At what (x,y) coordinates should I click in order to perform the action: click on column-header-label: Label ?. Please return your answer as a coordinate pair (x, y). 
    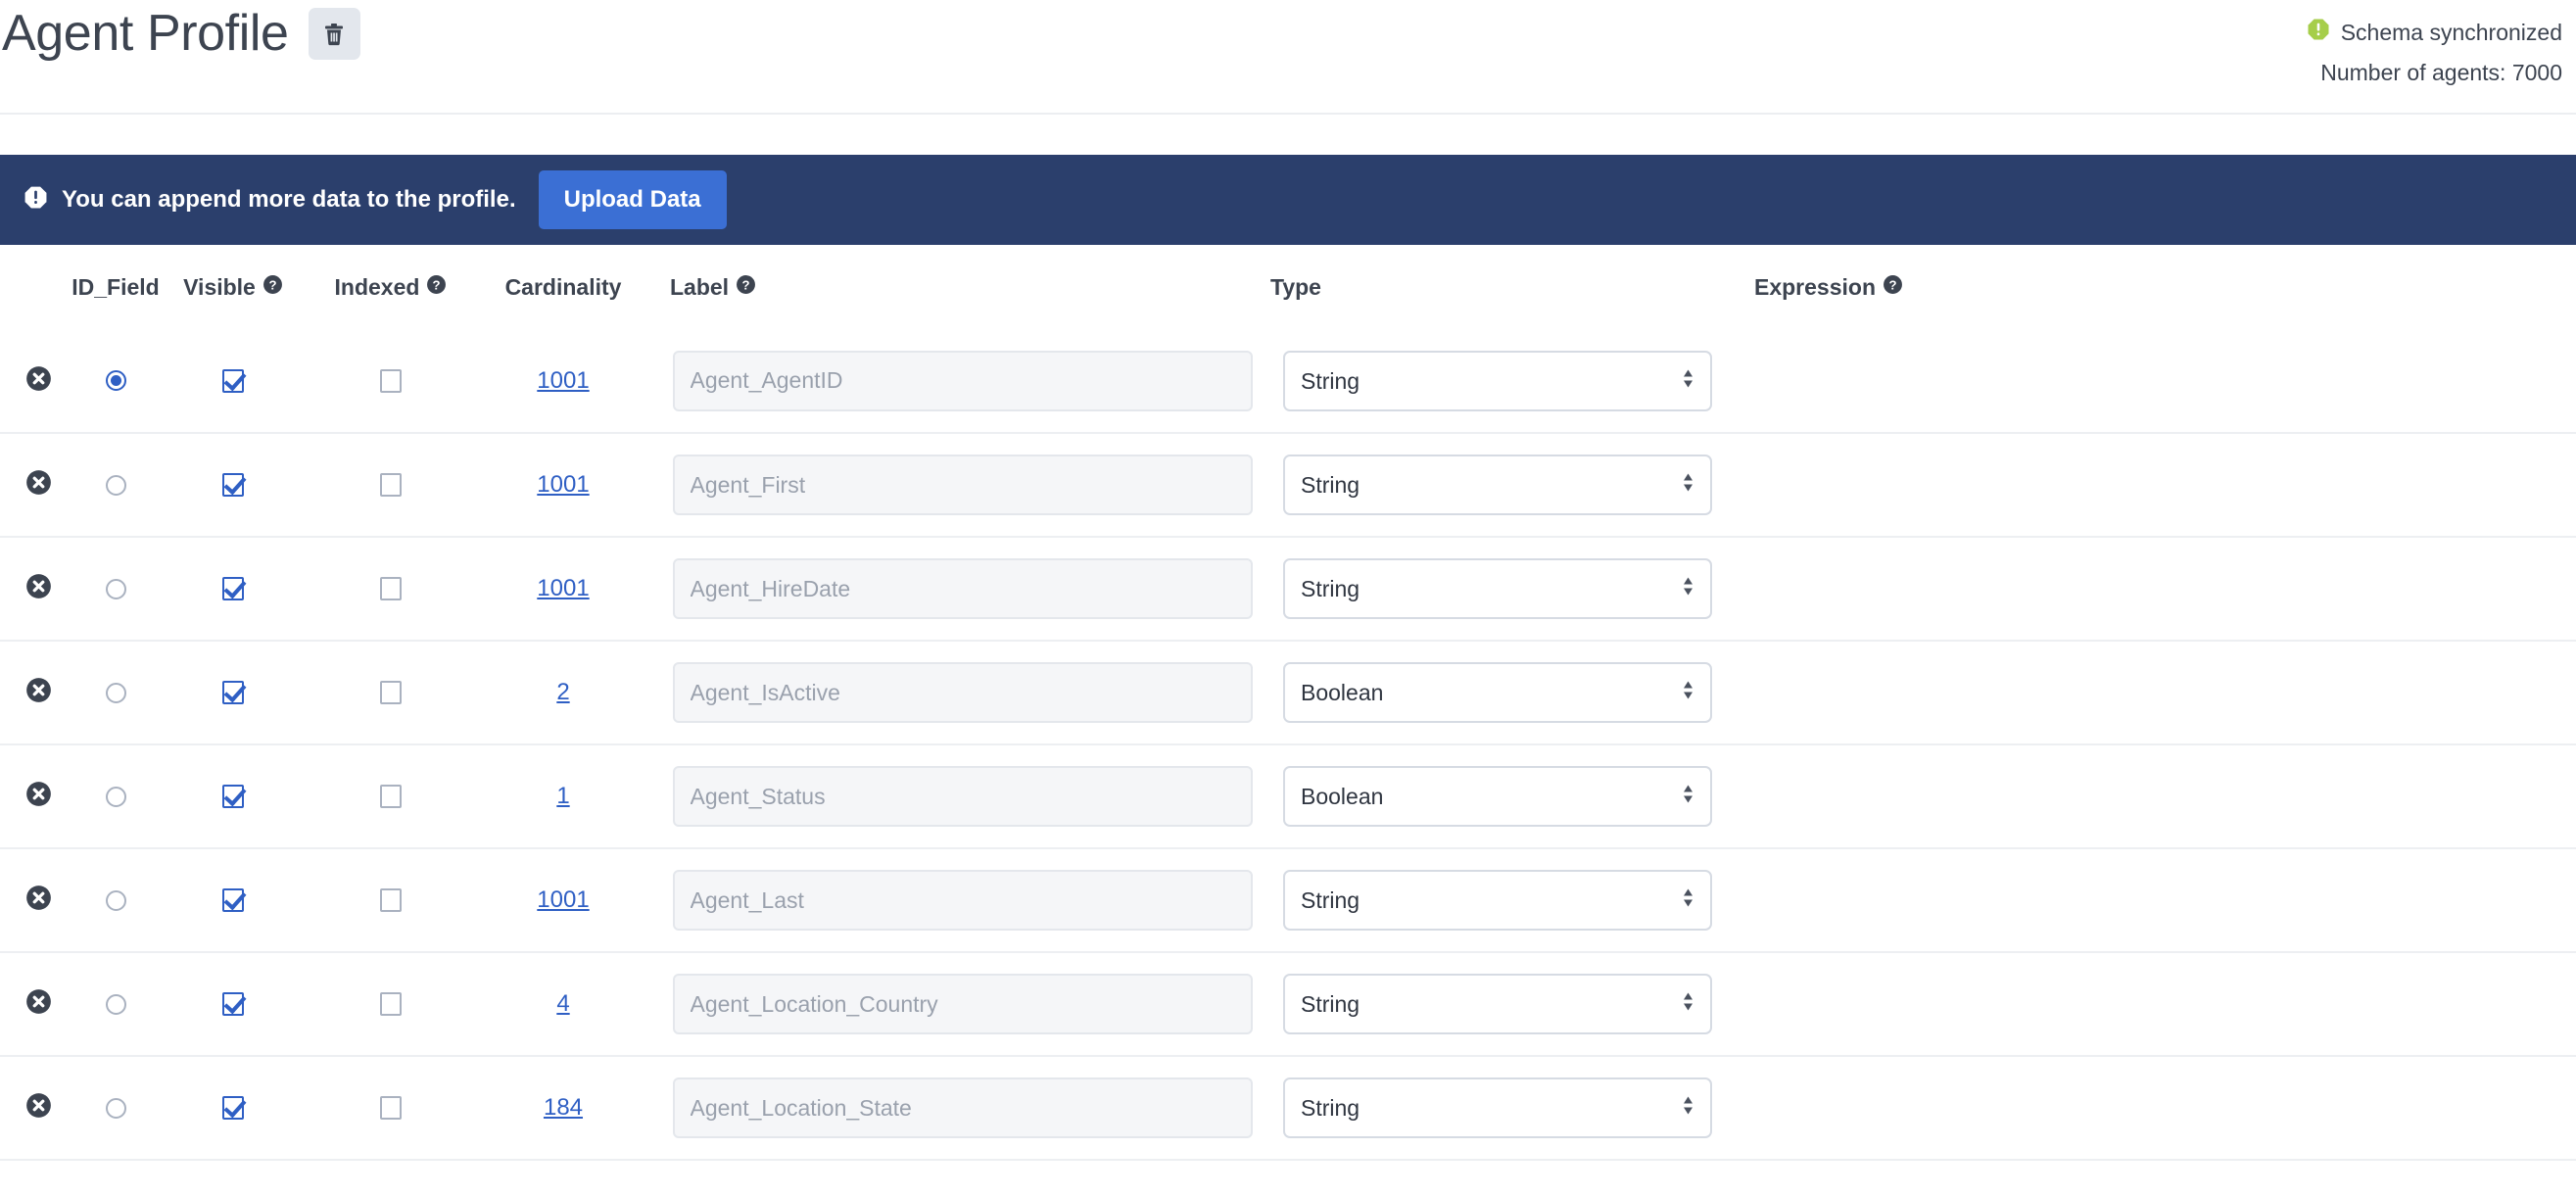
    Looking at the image, I should click on (962, 287).